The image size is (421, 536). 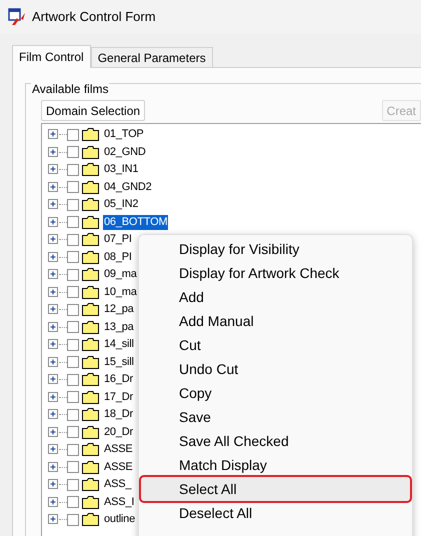 I want to click on menu-item: Display for Visibility, so click(x=275, y=249).